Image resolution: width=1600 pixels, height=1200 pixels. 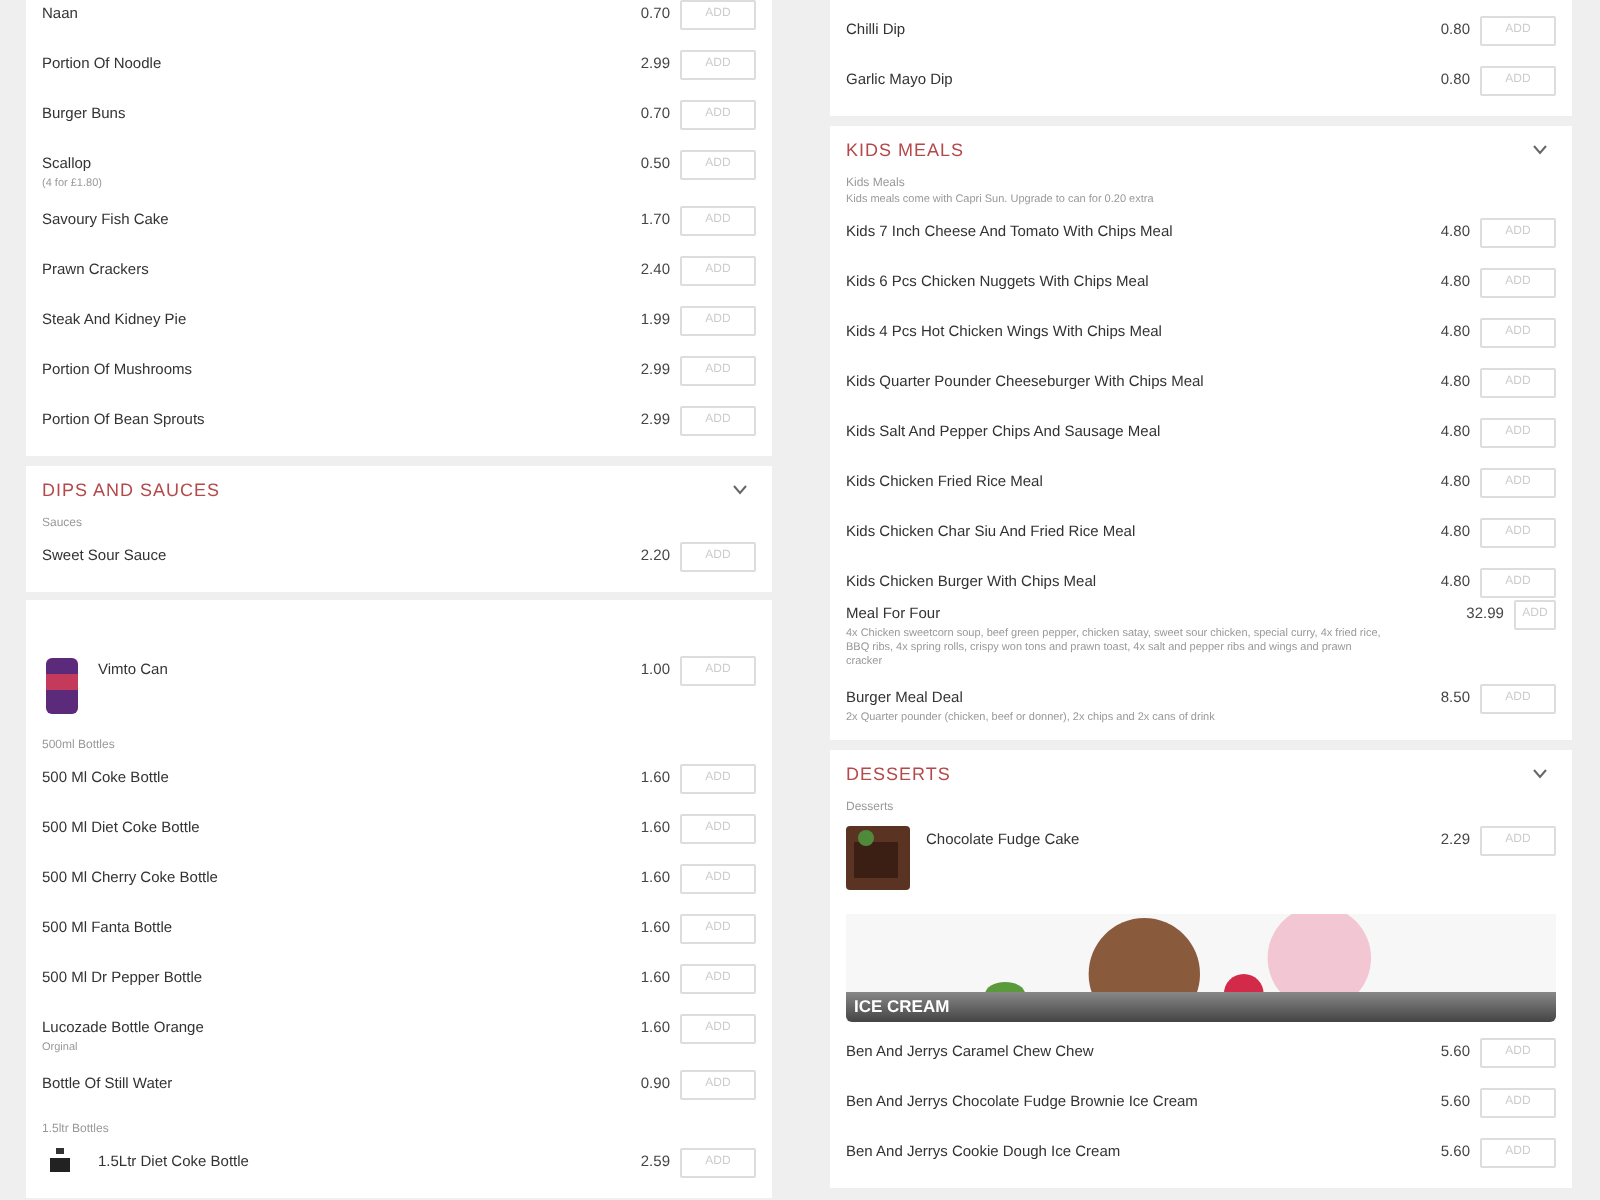 I want to click on cake-photo-placeholder, so click(x=878, y=858).